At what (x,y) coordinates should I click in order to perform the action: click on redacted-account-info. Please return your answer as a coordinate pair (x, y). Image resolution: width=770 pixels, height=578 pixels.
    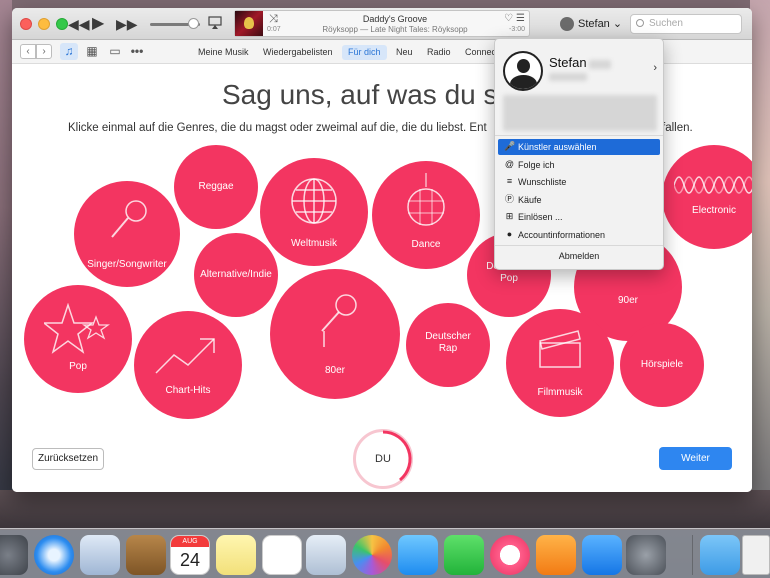
    Looking at the image, I should click on (580, 113).